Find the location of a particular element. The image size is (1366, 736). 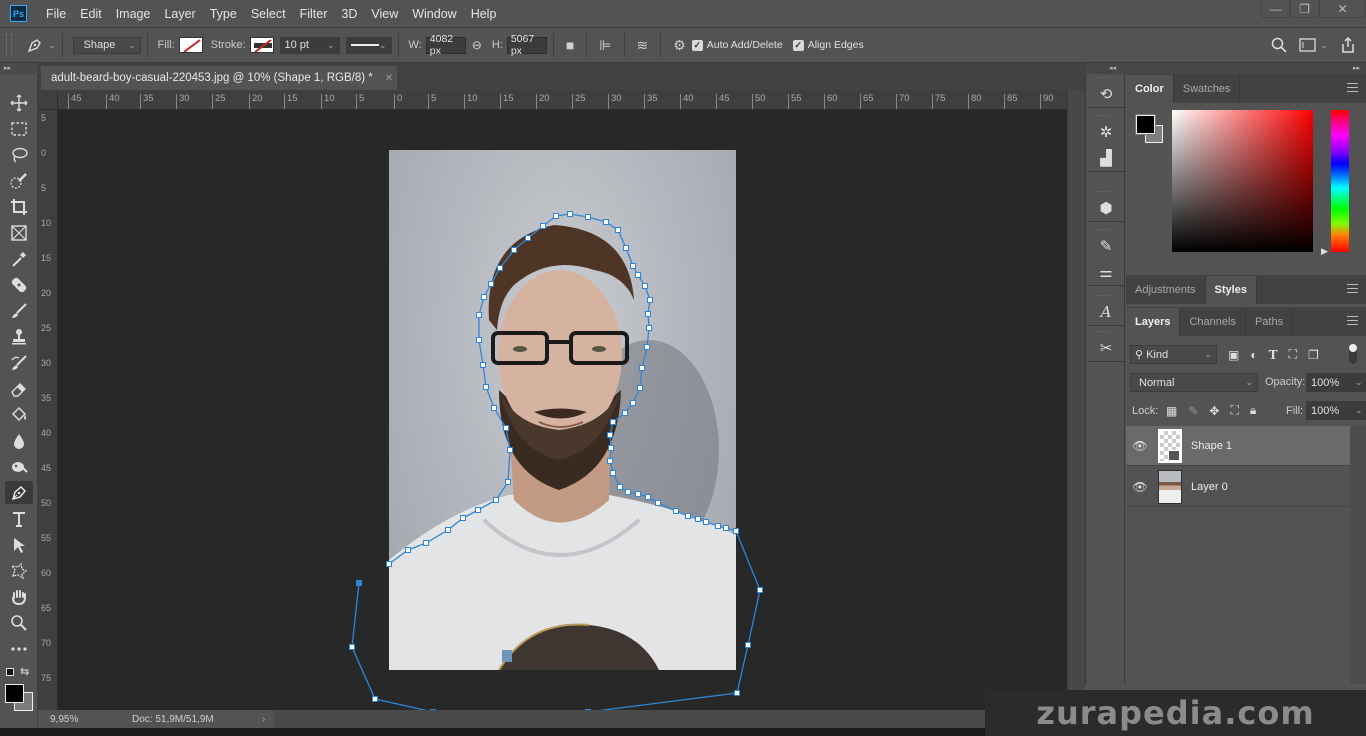

pen-tool-preset-icon: ⌄ is located at coordinates (41, 45).